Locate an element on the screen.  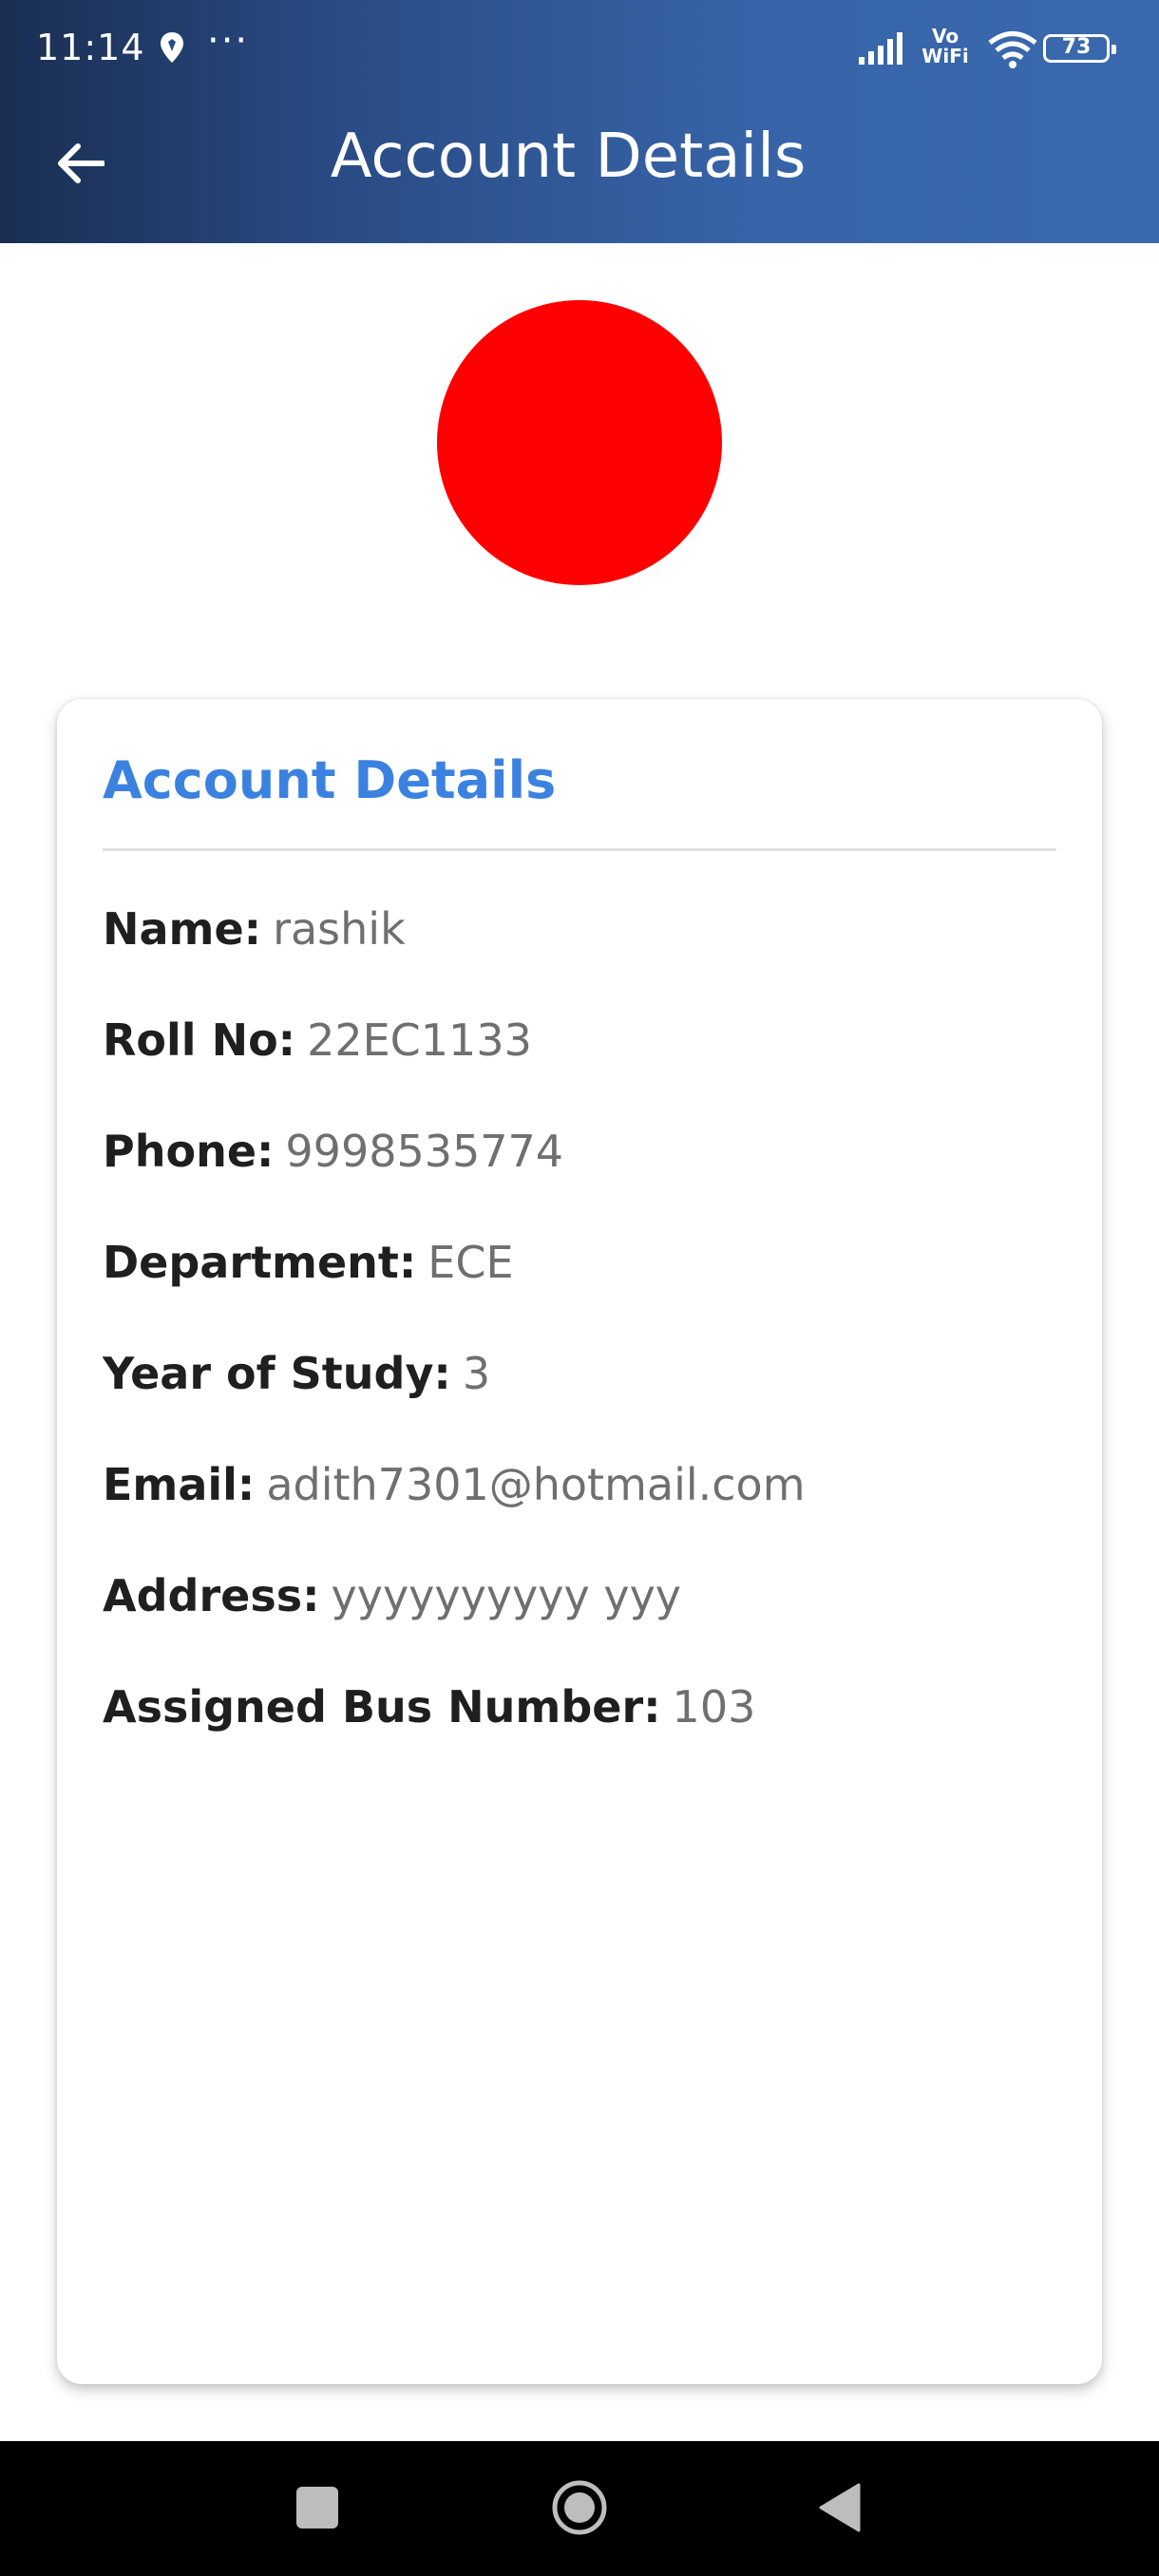
detail-row-phone: Phone: 9998535774 is located at coordinates (333, 1151).